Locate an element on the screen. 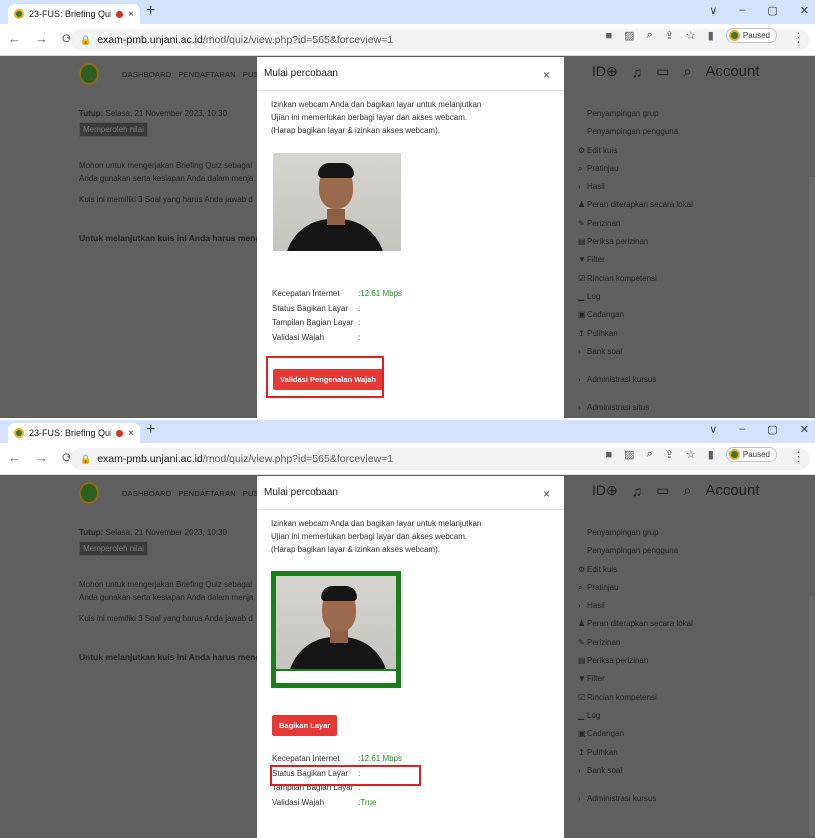  pencil-icon: ✎ is located at coordinates (581, 642).